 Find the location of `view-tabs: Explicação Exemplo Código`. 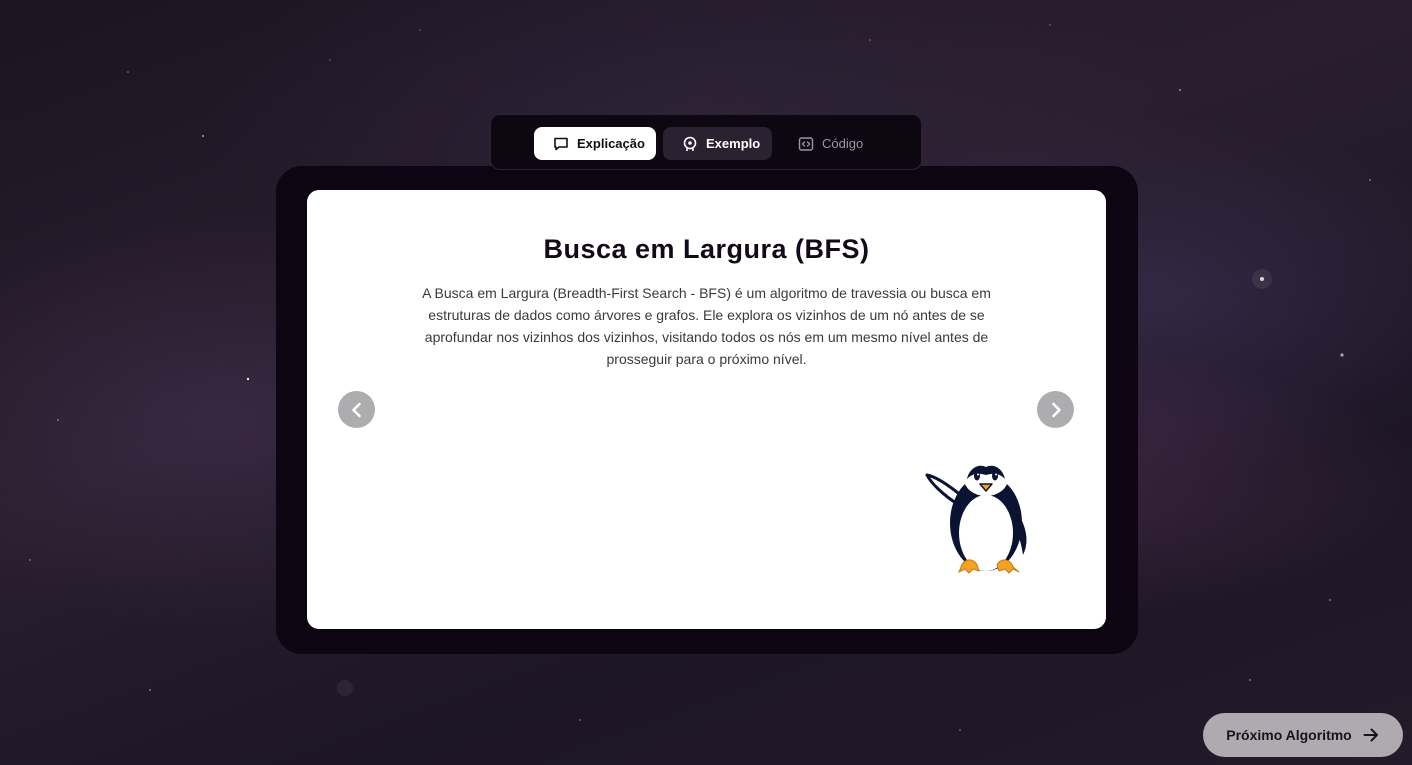

view-tabs: Explicação Exemplo Código is located at coordinates (706, 142).